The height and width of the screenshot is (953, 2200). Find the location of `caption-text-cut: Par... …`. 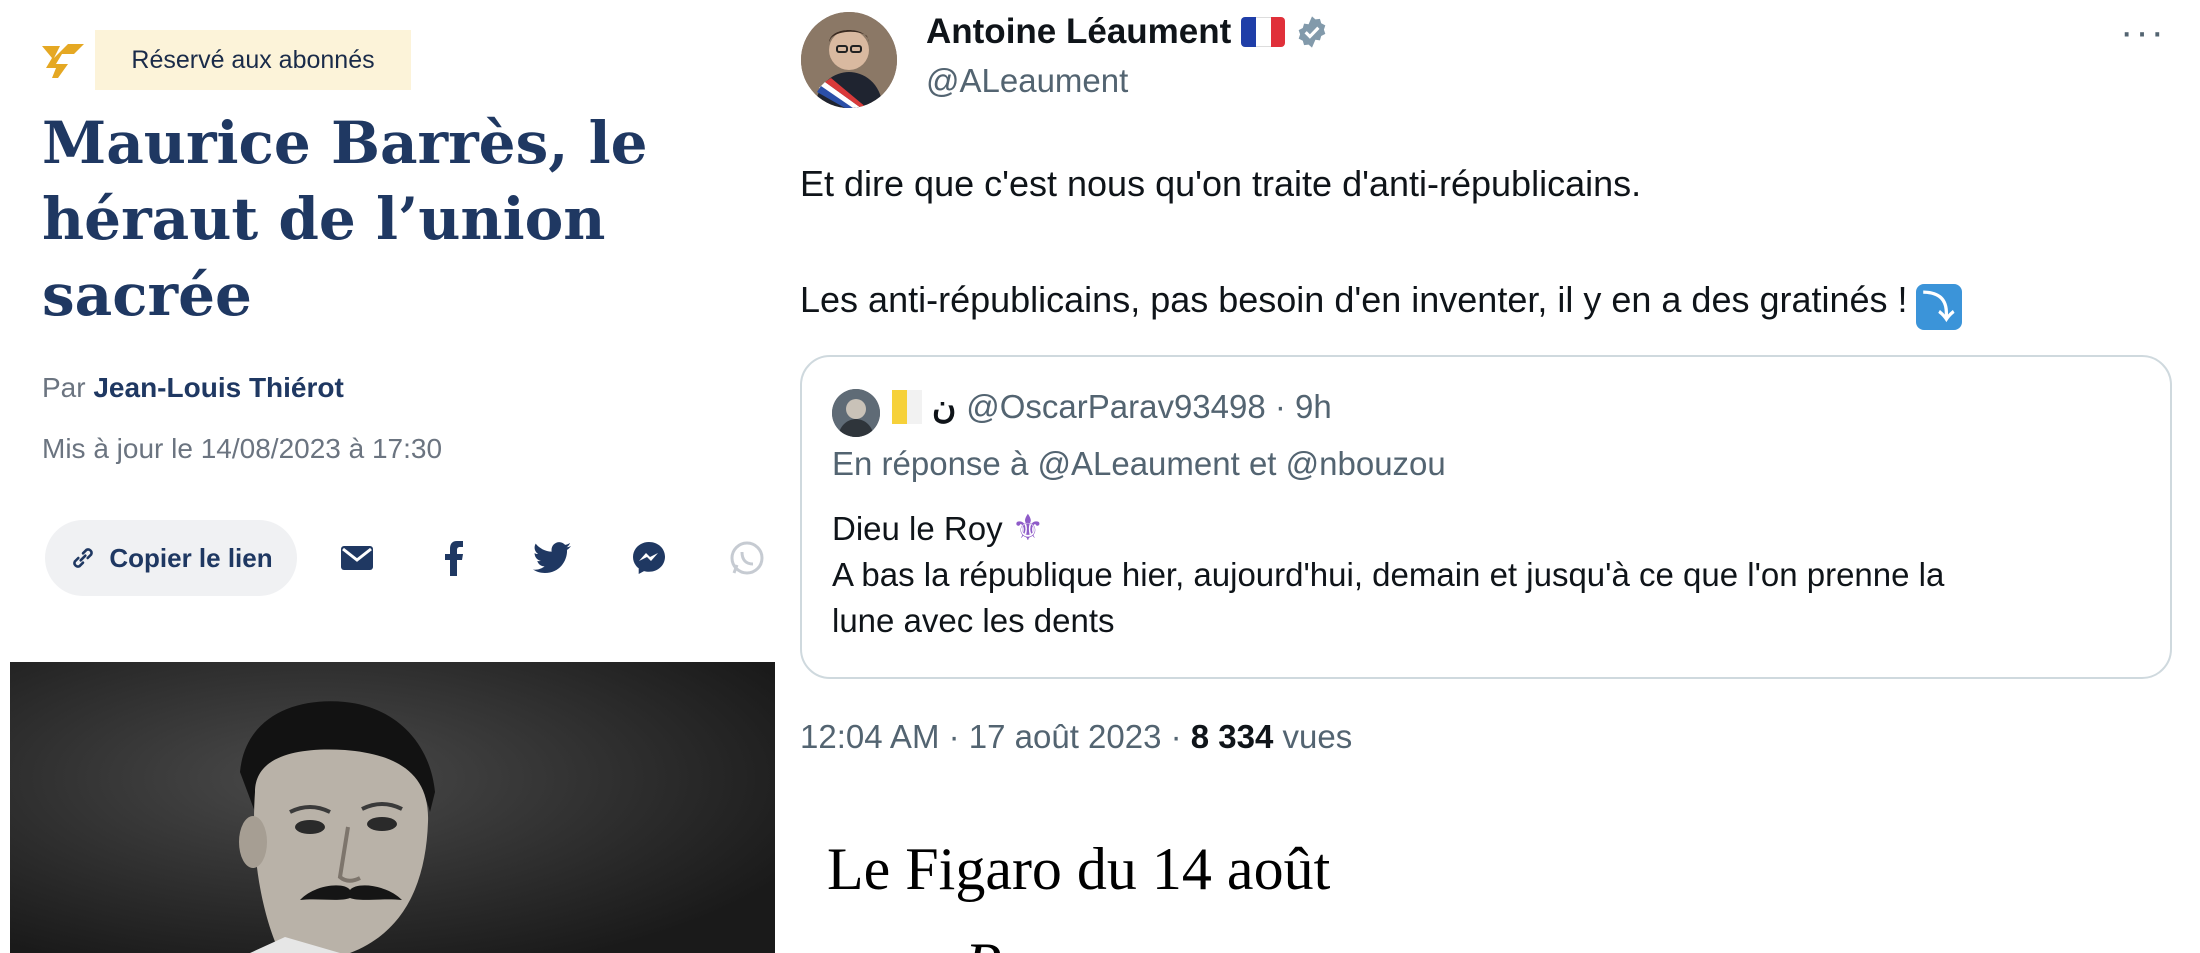

caption-text-cut: Par... … is located at coordinates (1063, 941).